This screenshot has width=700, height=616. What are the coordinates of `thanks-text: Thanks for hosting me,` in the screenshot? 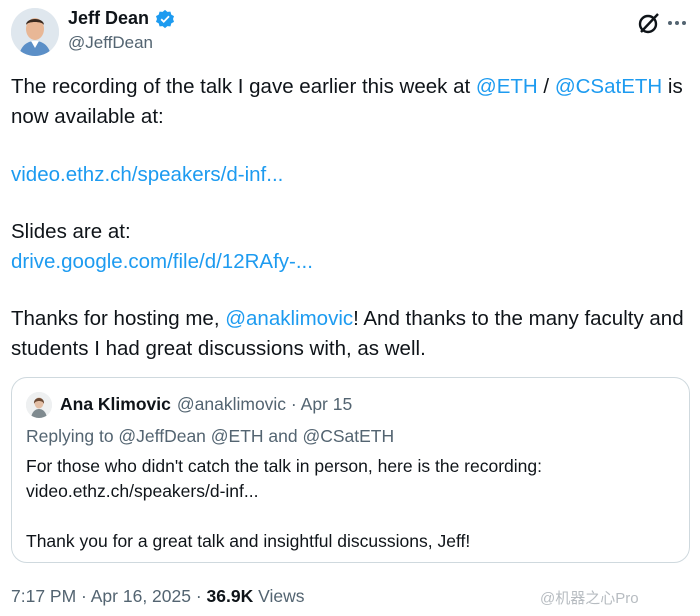 It's located at (118, 318).